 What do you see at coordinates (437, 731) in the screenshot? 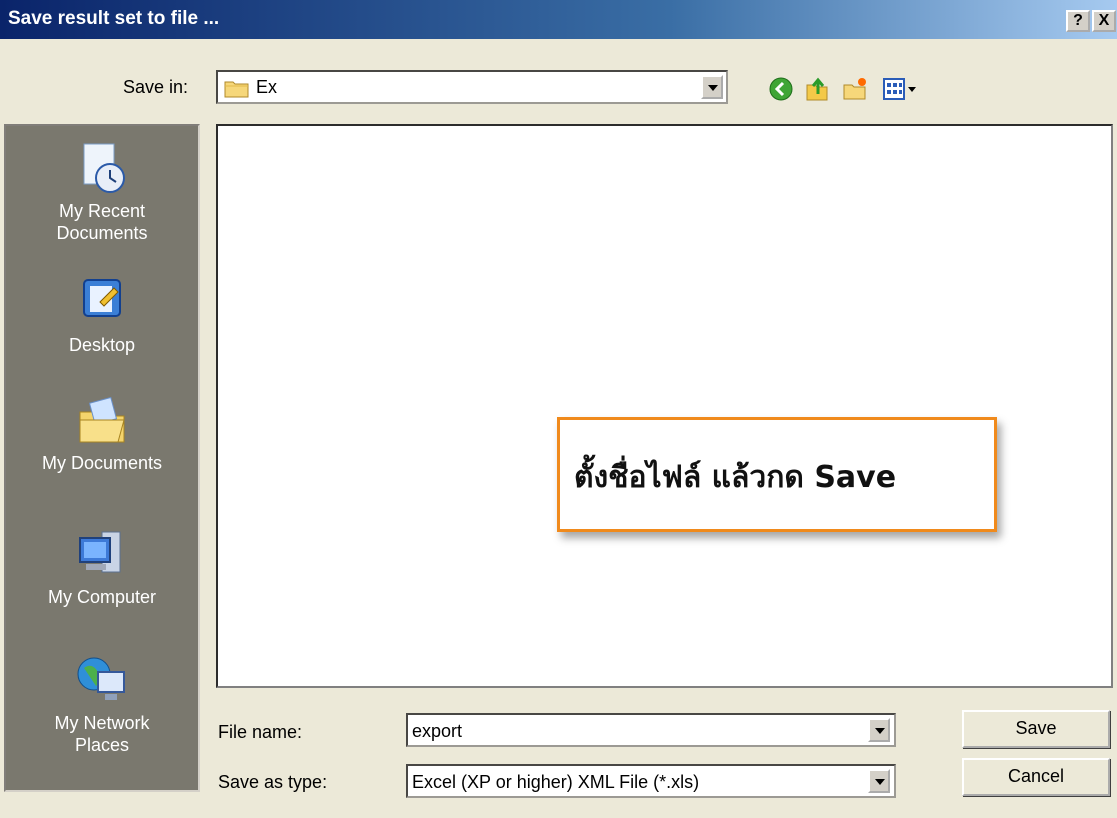
I see `file-name-value: export` at bounding box center [437, 731].